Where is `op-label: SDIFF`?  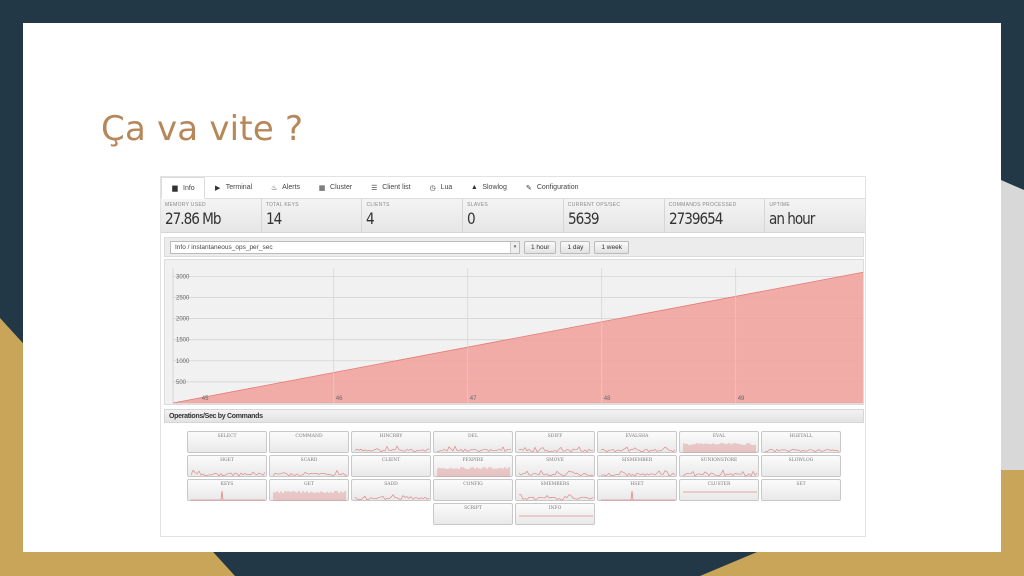
op-label: SDIFF is located at coordinates (555, 436).